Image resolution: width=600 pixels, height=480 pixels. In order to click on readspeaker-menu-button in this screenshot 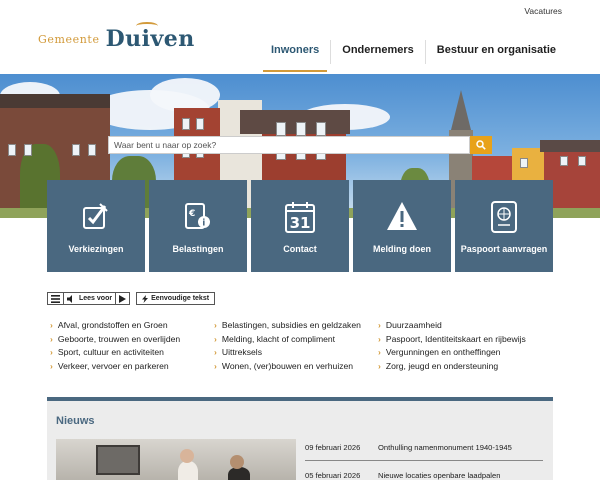, I will do `click(55, 298)`.